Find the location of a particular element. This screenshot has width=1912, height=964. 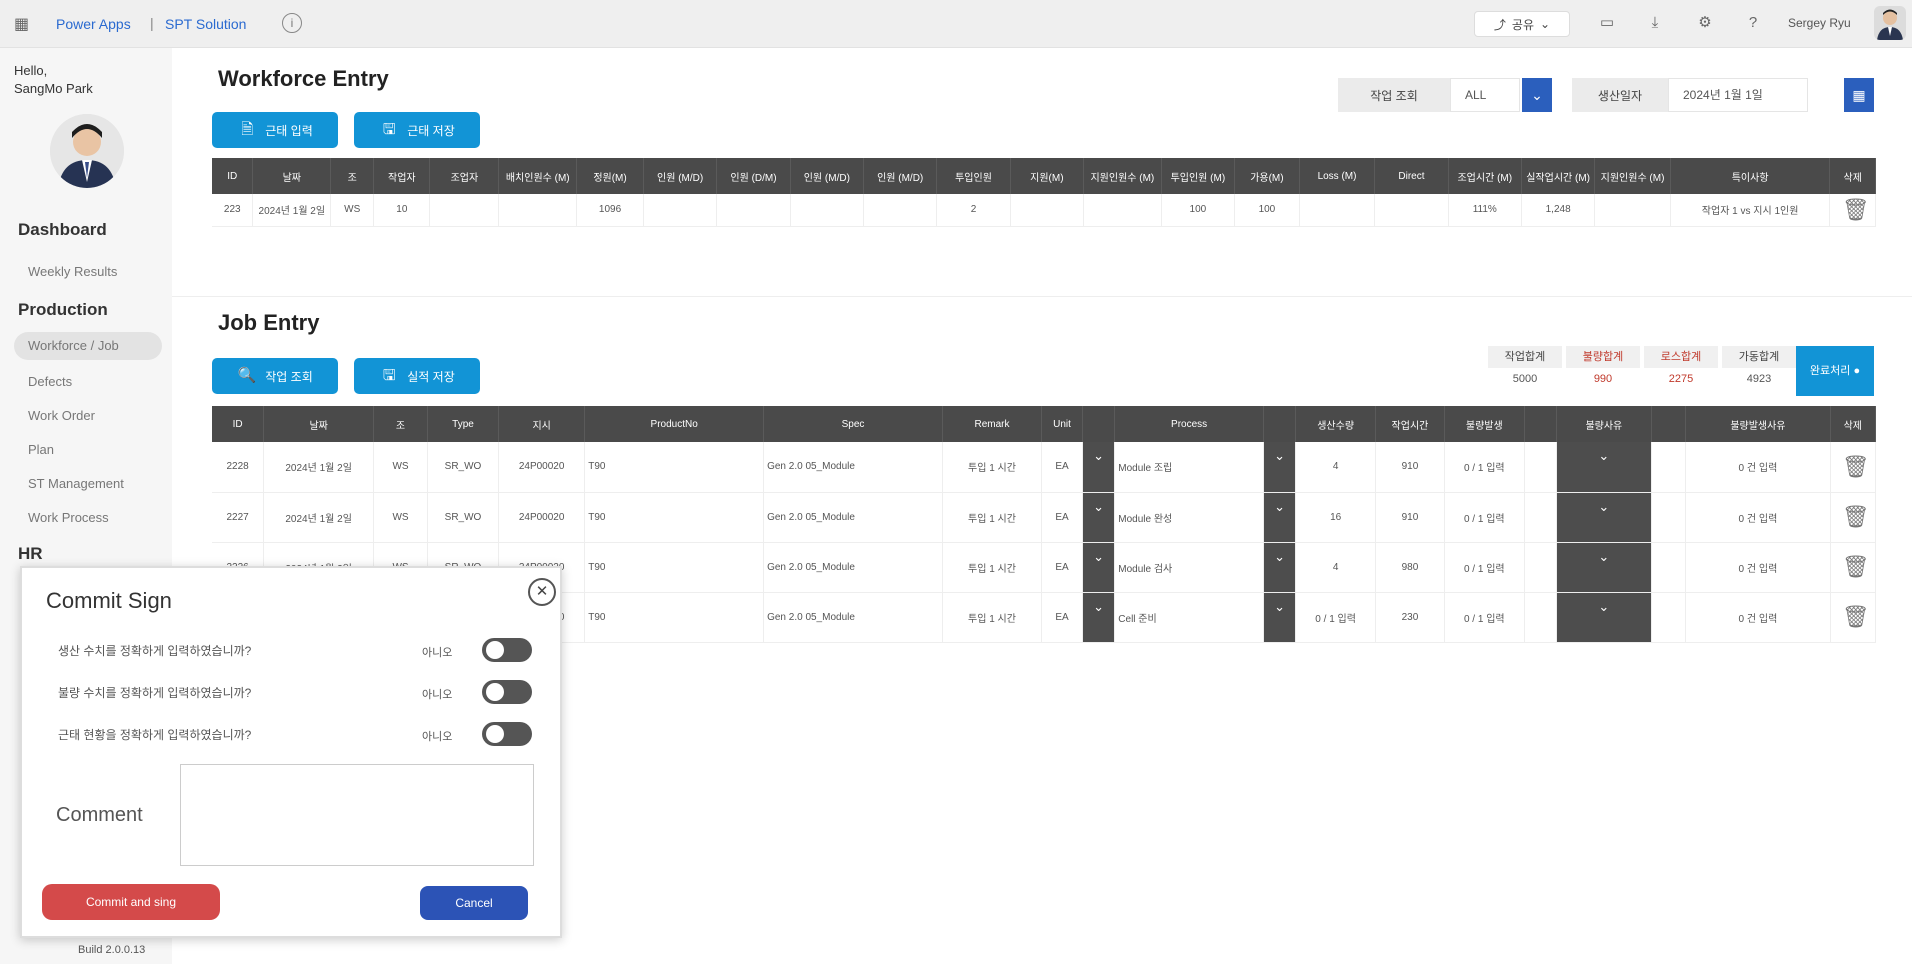

filter-select-team: ALL is located at coordinates (1485, 95).